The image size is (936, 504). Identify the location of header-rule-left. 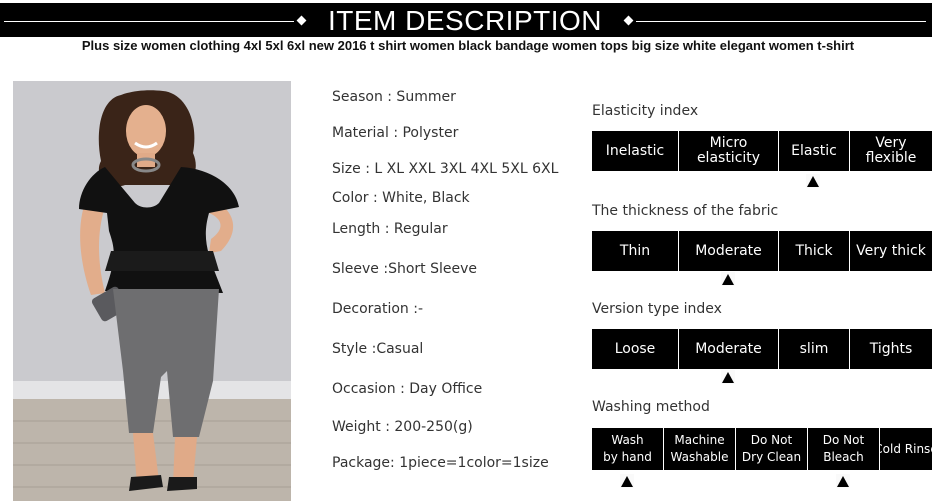
(149, 21).